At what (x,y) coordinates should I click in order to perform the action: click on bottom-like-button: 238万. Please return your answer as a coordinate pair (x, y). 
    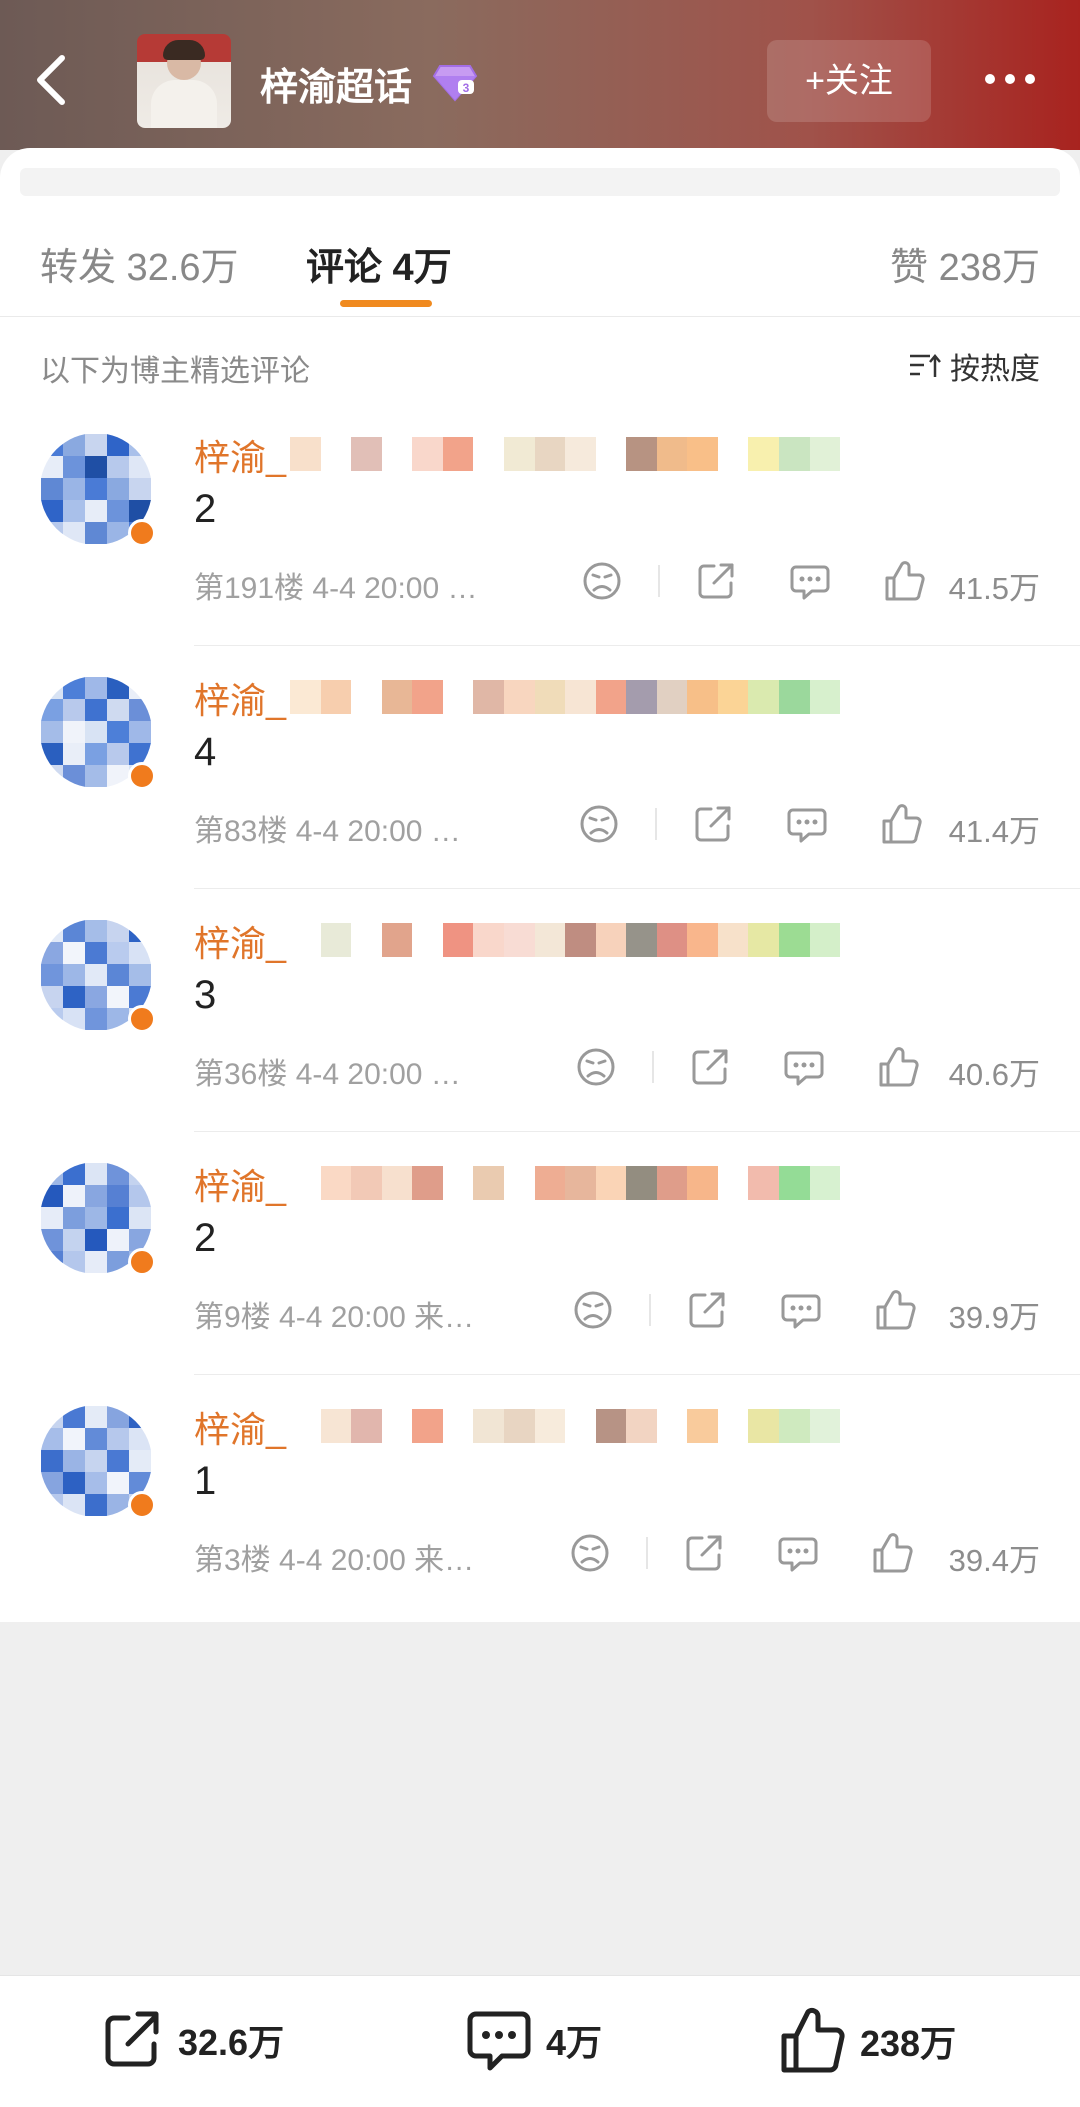
    Looking at the image, I should click on (867, 2041).